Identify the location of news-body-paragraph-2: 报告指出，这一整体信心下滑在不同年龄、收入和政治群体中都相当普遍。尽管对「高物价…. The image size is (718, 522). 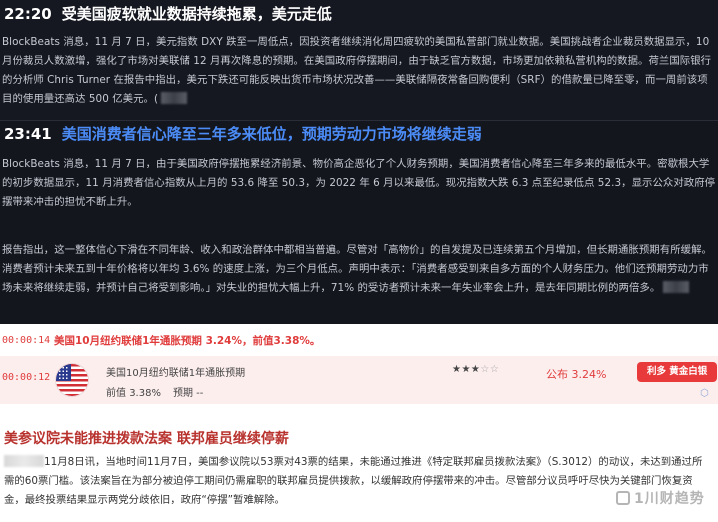
(357, 269).